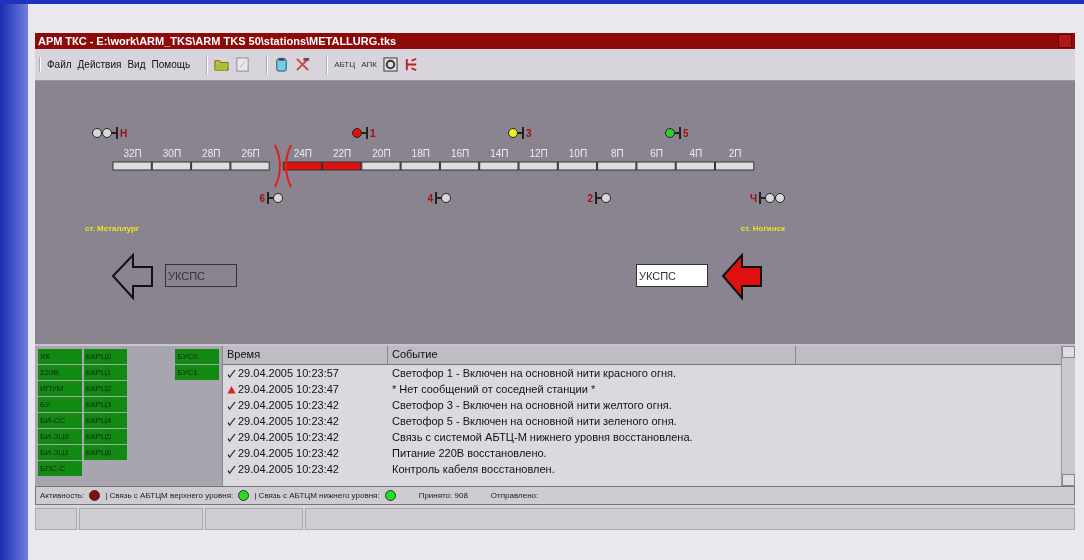 This screenshot has height=560, width=1084. What do you see at coordinates (499, 154) in the screenshot?
I see `segment-label: 14П` at bounding box center [499, 154].